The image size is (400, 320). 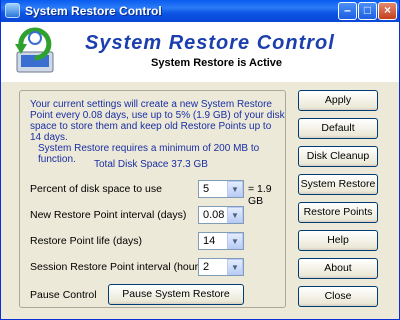 I want to click on app-icon, so click(x=12, y=10).